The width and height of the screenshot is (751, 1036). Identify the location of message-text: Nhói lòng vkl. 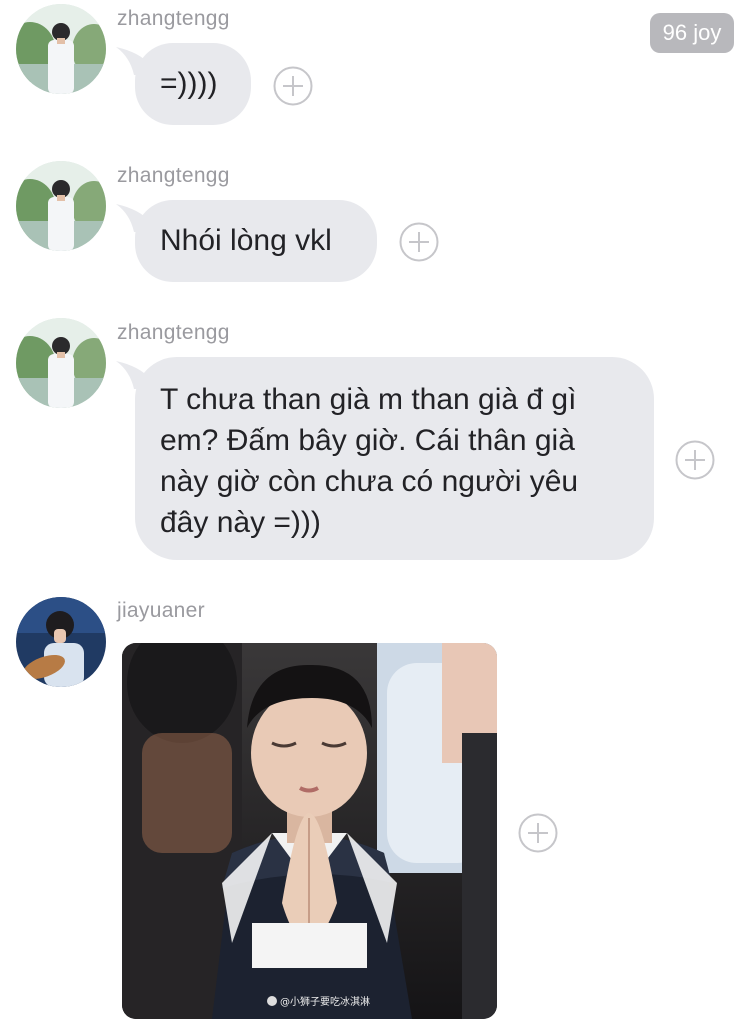
(246, 240).